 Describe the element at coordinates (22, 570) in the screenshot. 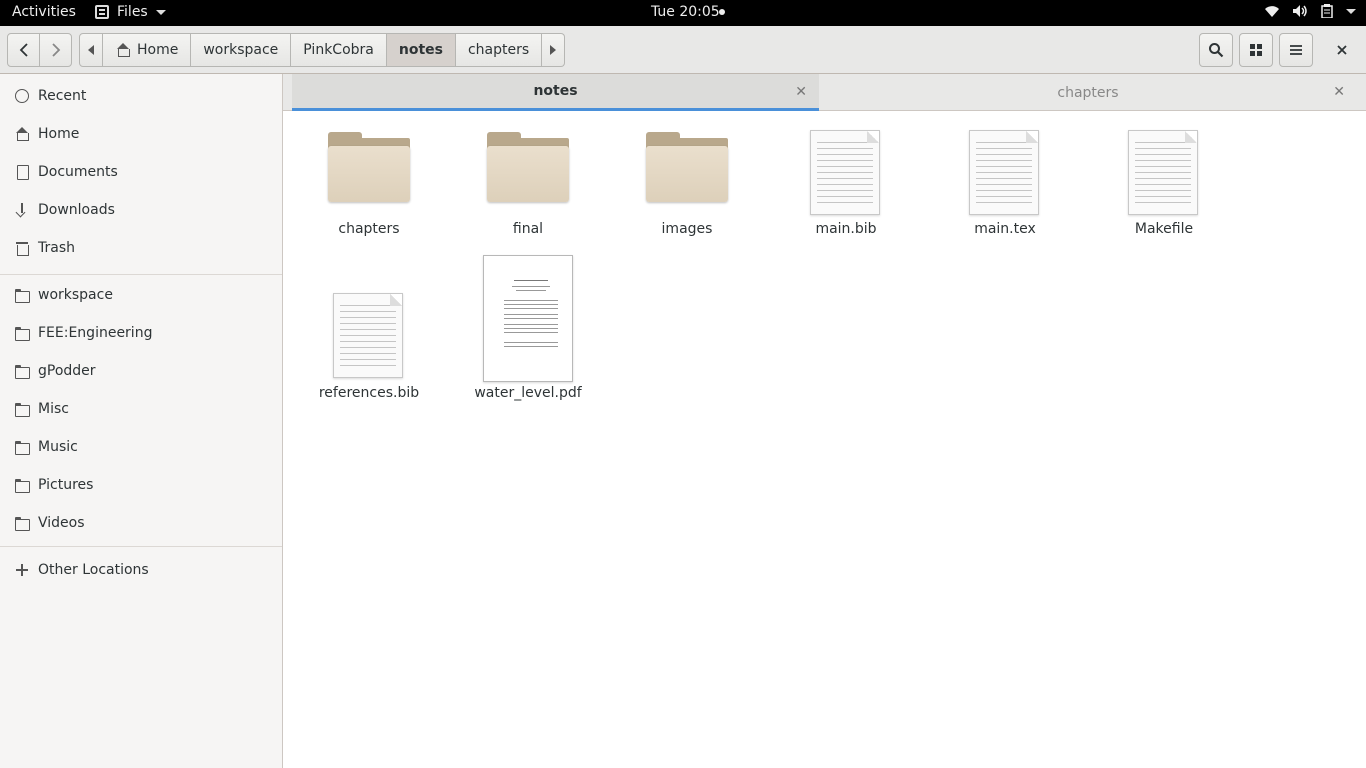

I see `plus-icon` at that location.